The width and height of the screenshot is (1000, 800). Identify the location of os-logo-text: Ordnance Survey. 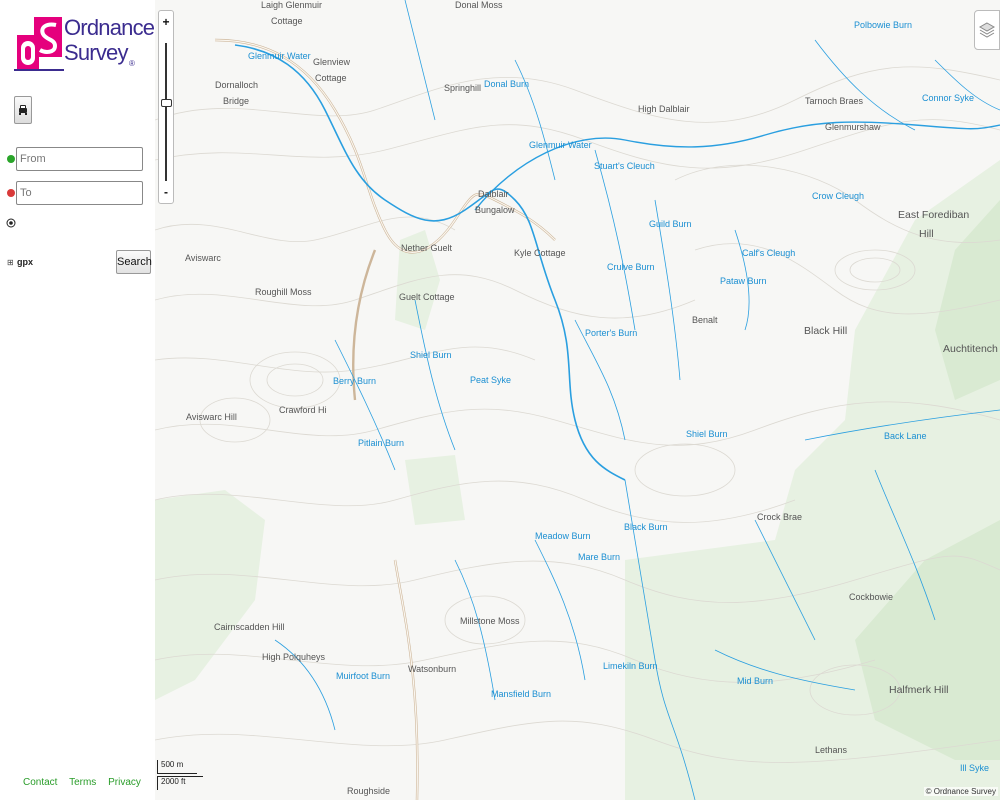
(109, 40).